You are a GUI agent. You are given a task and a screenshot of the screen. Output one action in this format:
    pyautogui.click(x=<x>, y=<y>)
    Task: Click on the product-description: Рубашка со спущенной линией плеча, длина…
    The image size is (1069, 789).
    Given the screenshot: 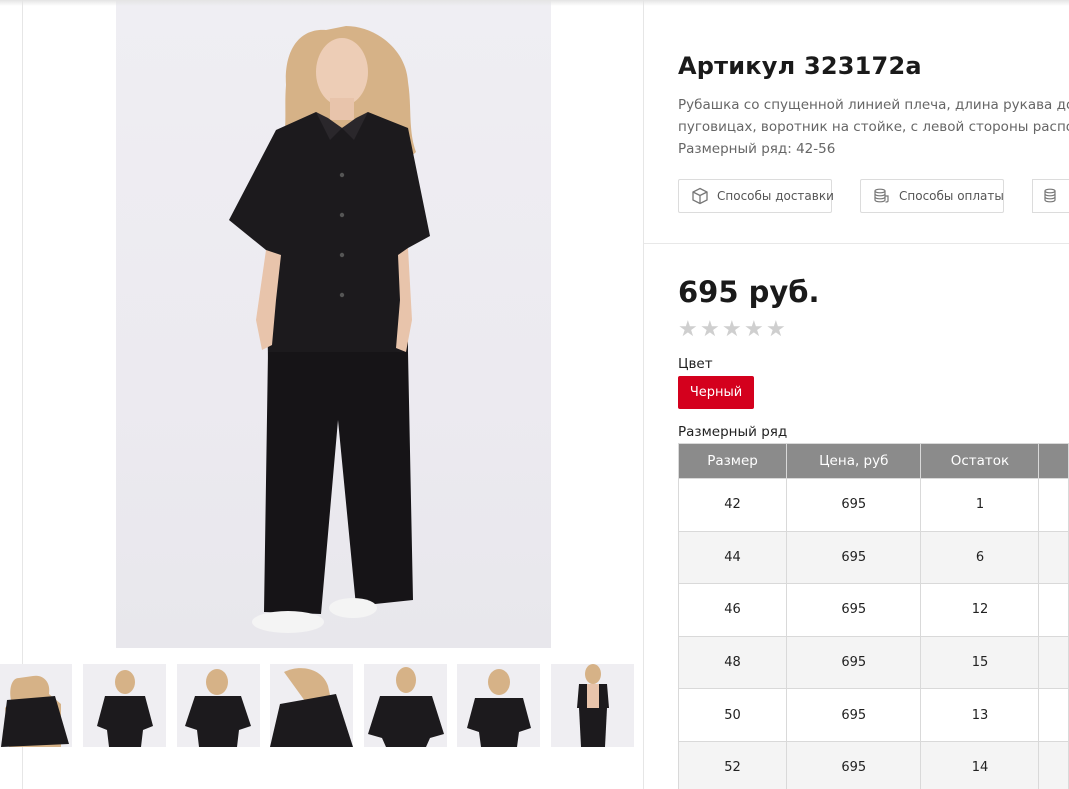 What is the action you would take?
    pyautogui.click(x=873, y=127)
    